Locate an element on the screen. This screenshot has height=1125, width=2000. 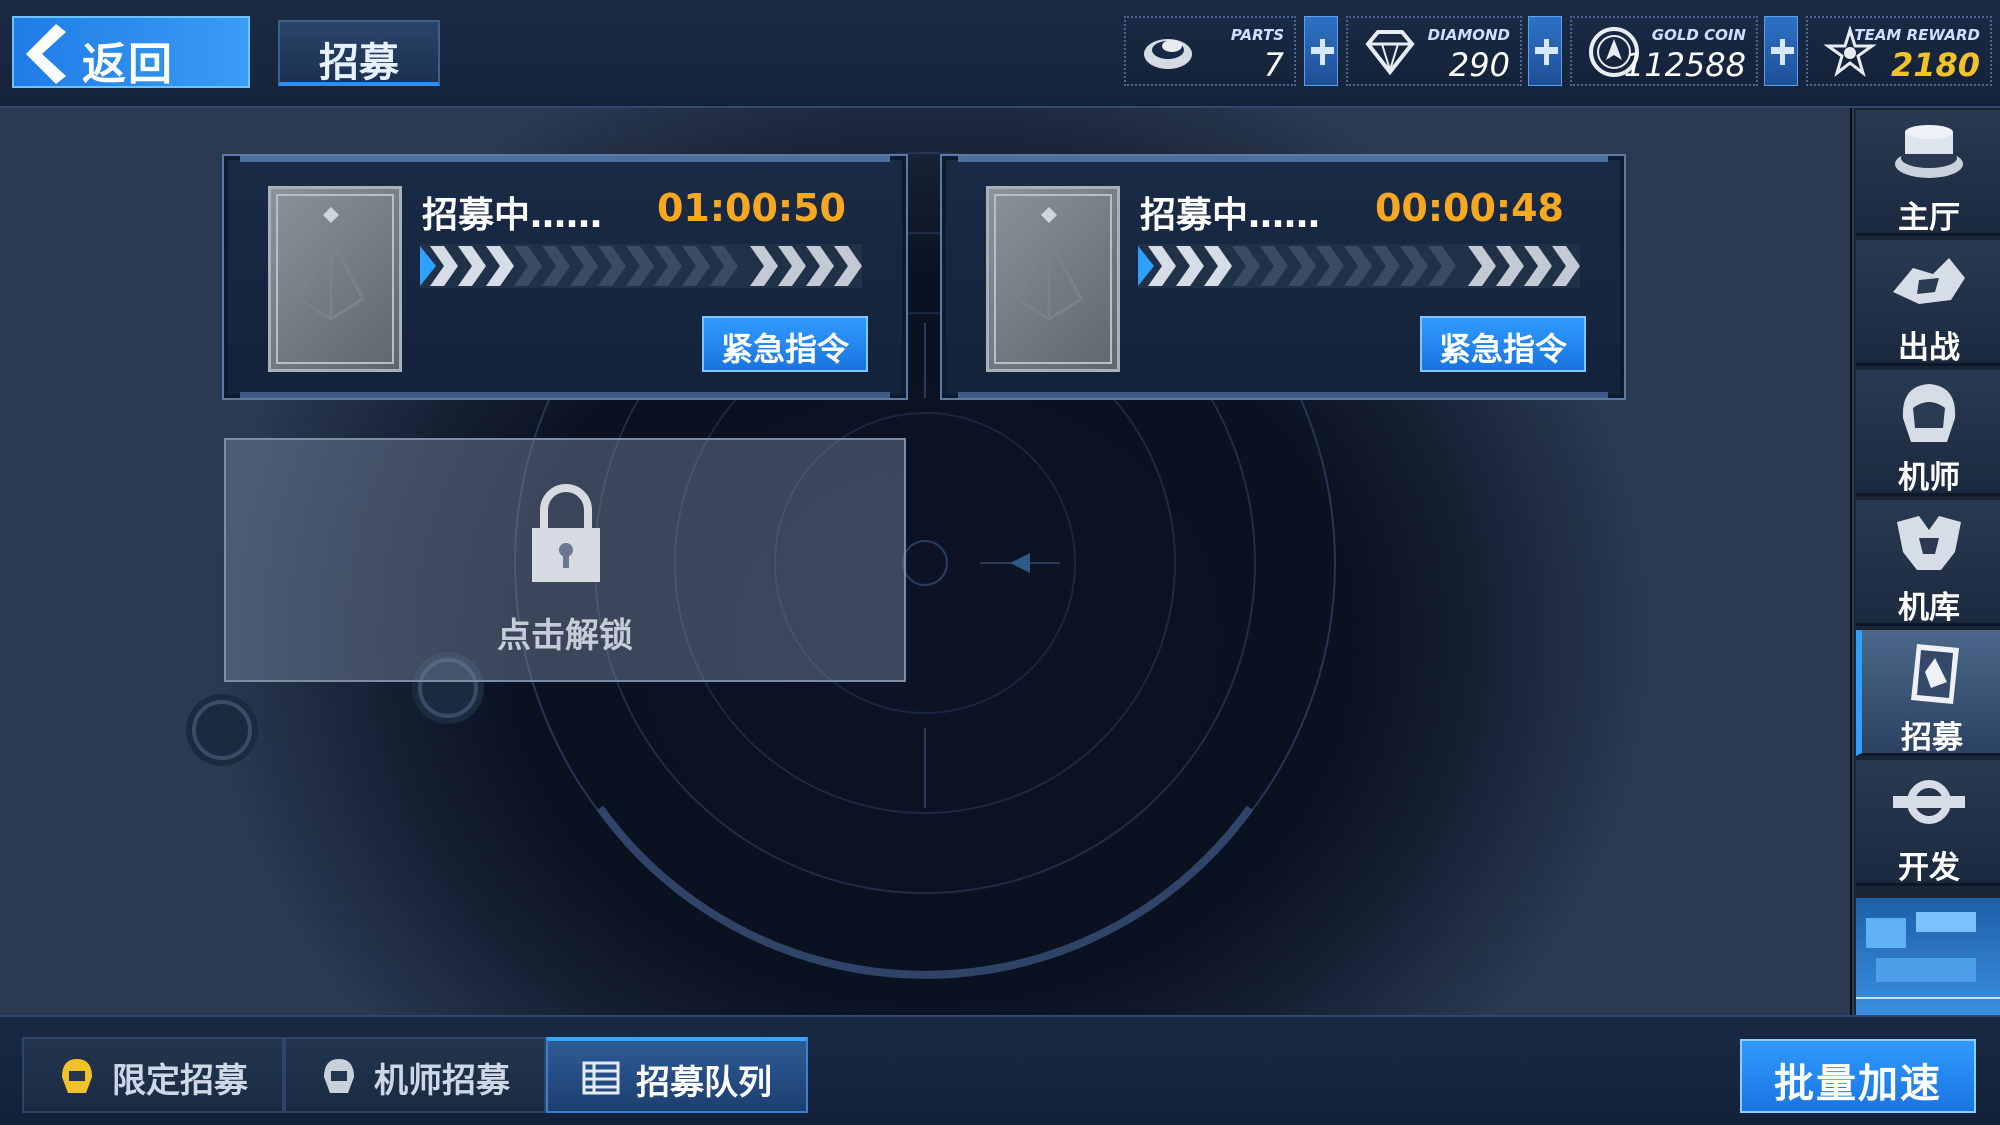
sidebar-item-recruit: 招募 is located at coordinates (1928, 693).